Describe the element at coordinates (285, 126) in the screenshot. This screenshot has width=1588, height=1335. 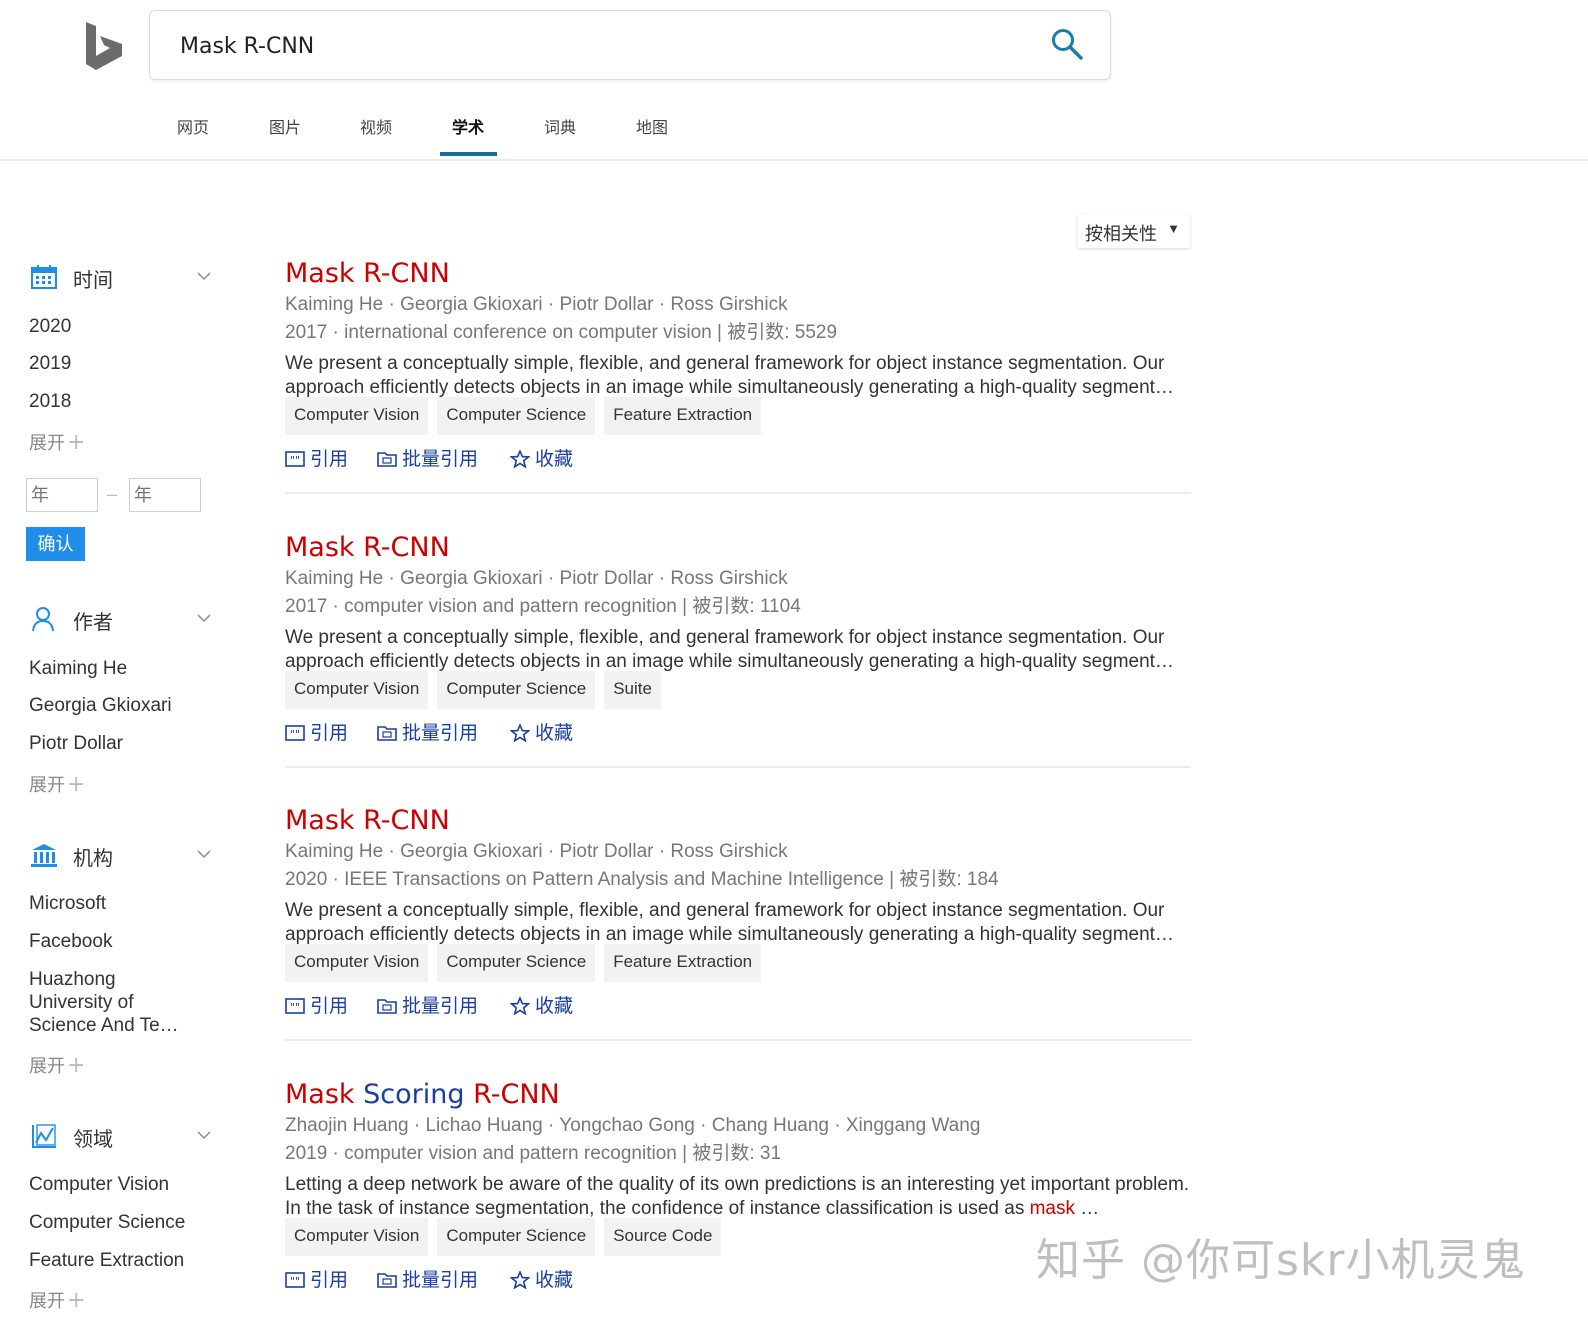
I see `tab-images: 图片` at that location.